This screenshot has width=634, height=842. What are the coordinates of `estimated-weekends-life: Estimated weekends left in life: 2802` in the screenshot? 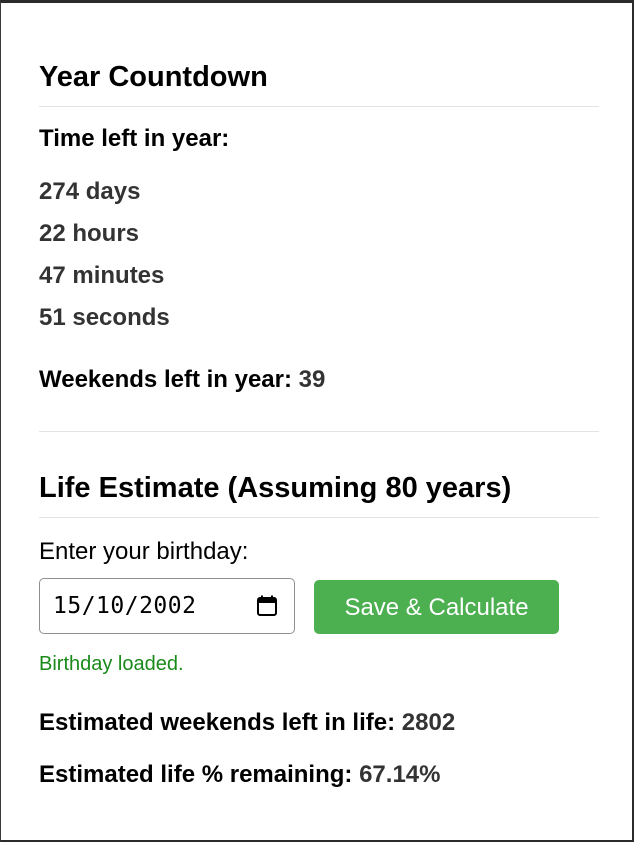 It's located at (247, 723).